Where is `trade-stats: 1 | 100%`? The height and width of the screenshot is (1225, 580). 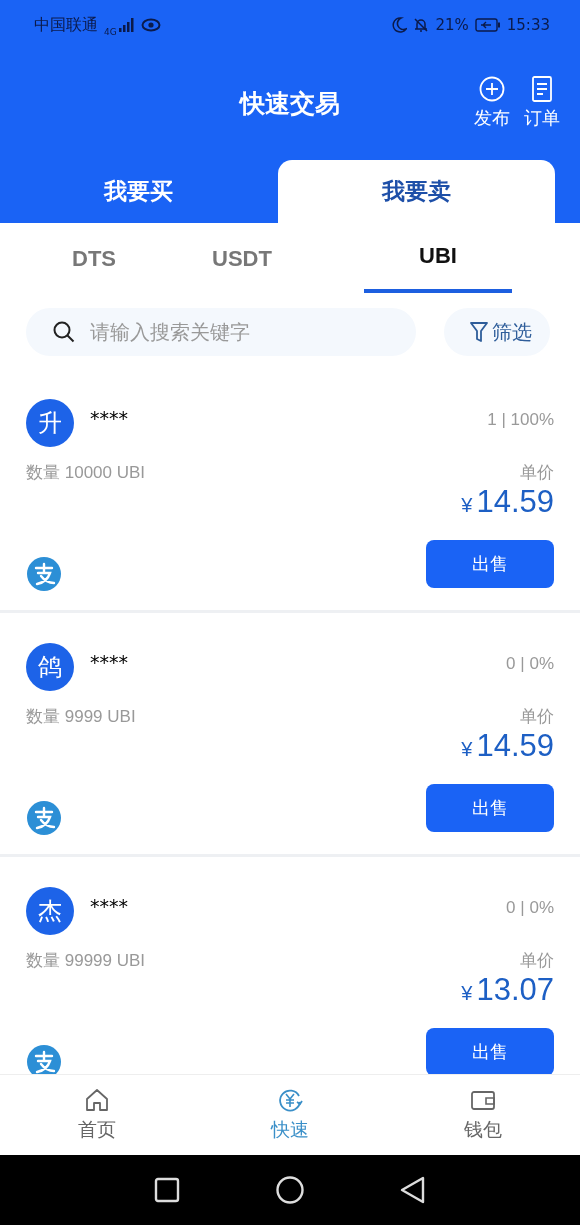 trade-stats: 1 | 100% is located at coordinates (520, 420).